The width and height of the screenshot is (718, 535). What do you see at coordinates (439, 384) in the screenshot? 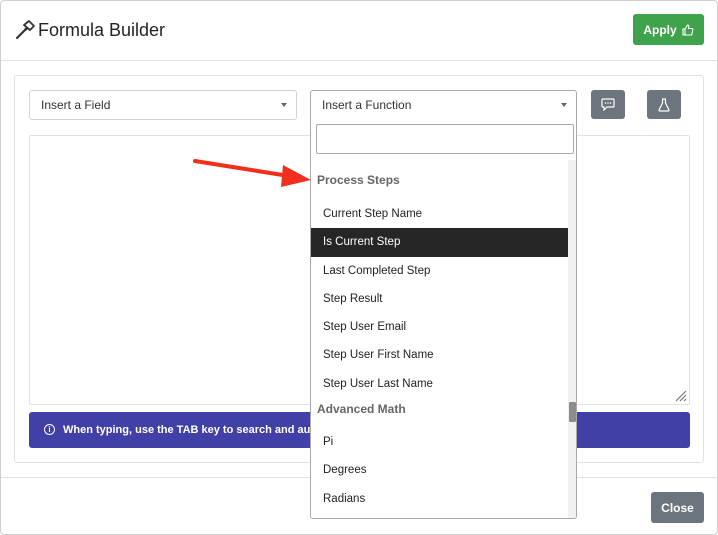
I see `option-step-user-last-name: Step User Last Name` at bounding box center [439, 384].